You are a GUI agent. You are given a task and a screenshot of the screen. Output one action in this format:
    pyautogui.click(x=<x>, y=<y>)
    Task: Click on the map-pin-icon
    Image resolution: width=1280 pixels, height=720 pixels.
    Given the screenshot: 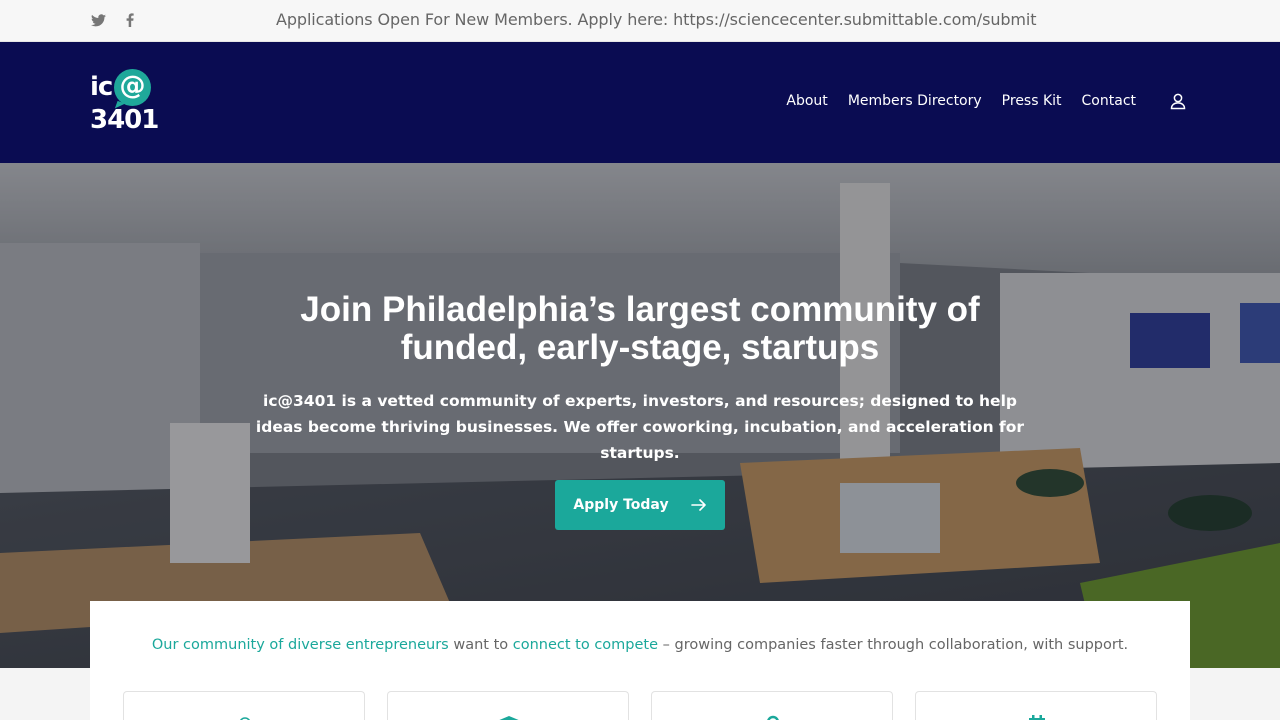 What is the action you would take?
    pyautogui.click(x=773, y=717)
    